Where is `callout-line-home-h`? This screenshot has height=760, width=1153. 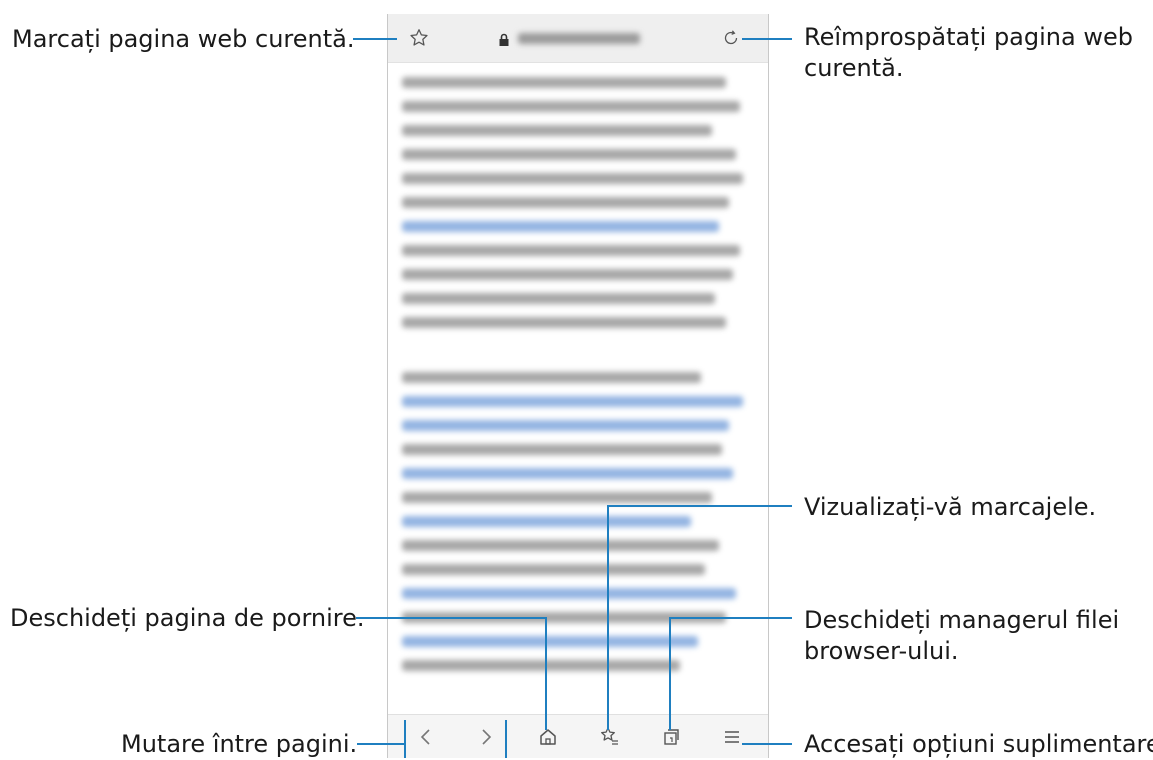 callout-line-home-h is located at coordinates (451, 618).